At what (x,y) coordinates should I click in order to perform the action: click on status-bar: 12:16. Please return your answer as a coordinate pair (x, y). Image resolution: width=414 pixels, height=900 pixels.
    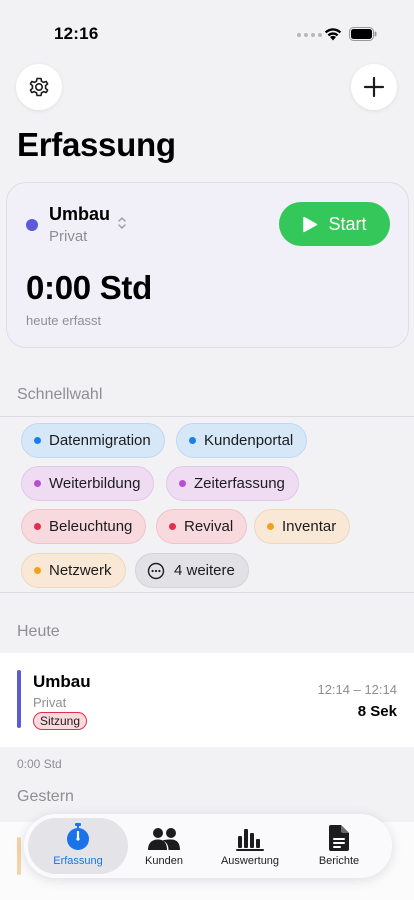
    Looking at the image, I should click on (207, 27).